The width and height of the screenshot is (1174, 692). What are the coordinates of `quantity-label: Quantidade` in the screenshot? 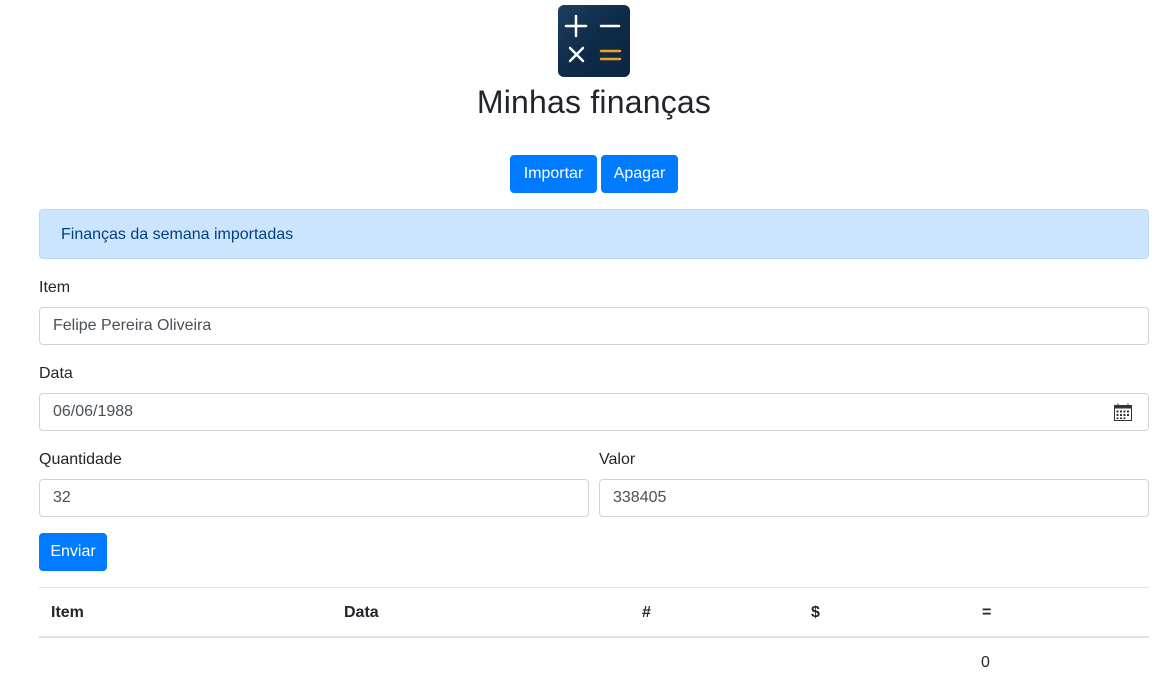 It's located at (80, 459).